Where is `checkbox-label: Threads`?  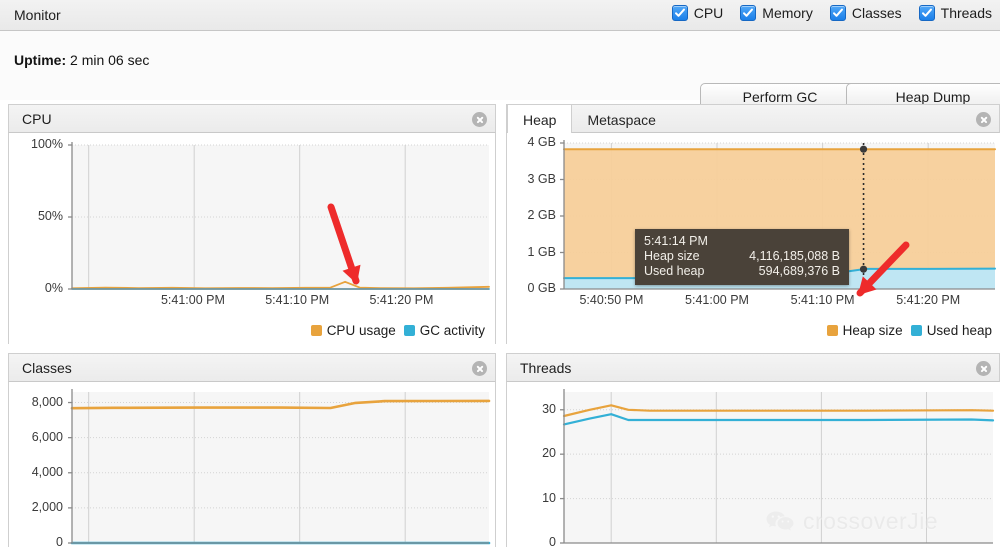
checkbox-label: Threads is located at coordinates (966, 13).